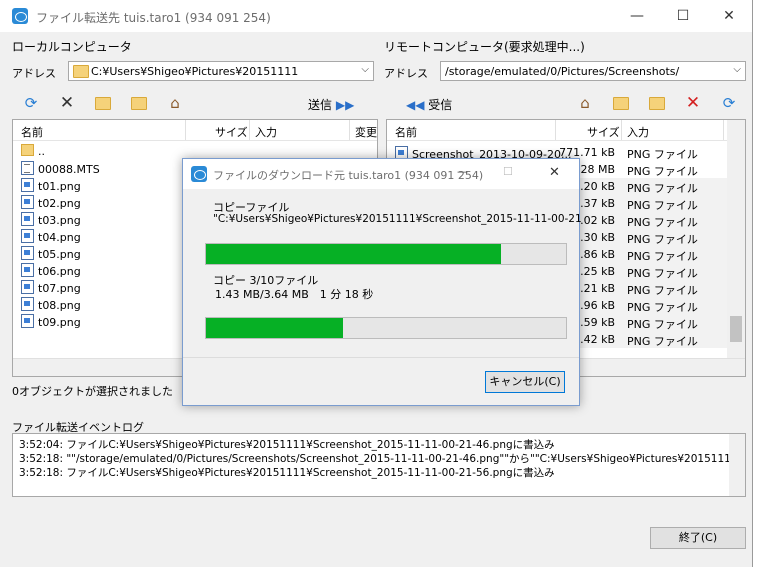  What do you see at coordinates (195, 71) in the screenshot?
I see `local-address-value: C:¥Users¥Shigeo¥Pictures¥20151111` at bounding box center [195, 71].